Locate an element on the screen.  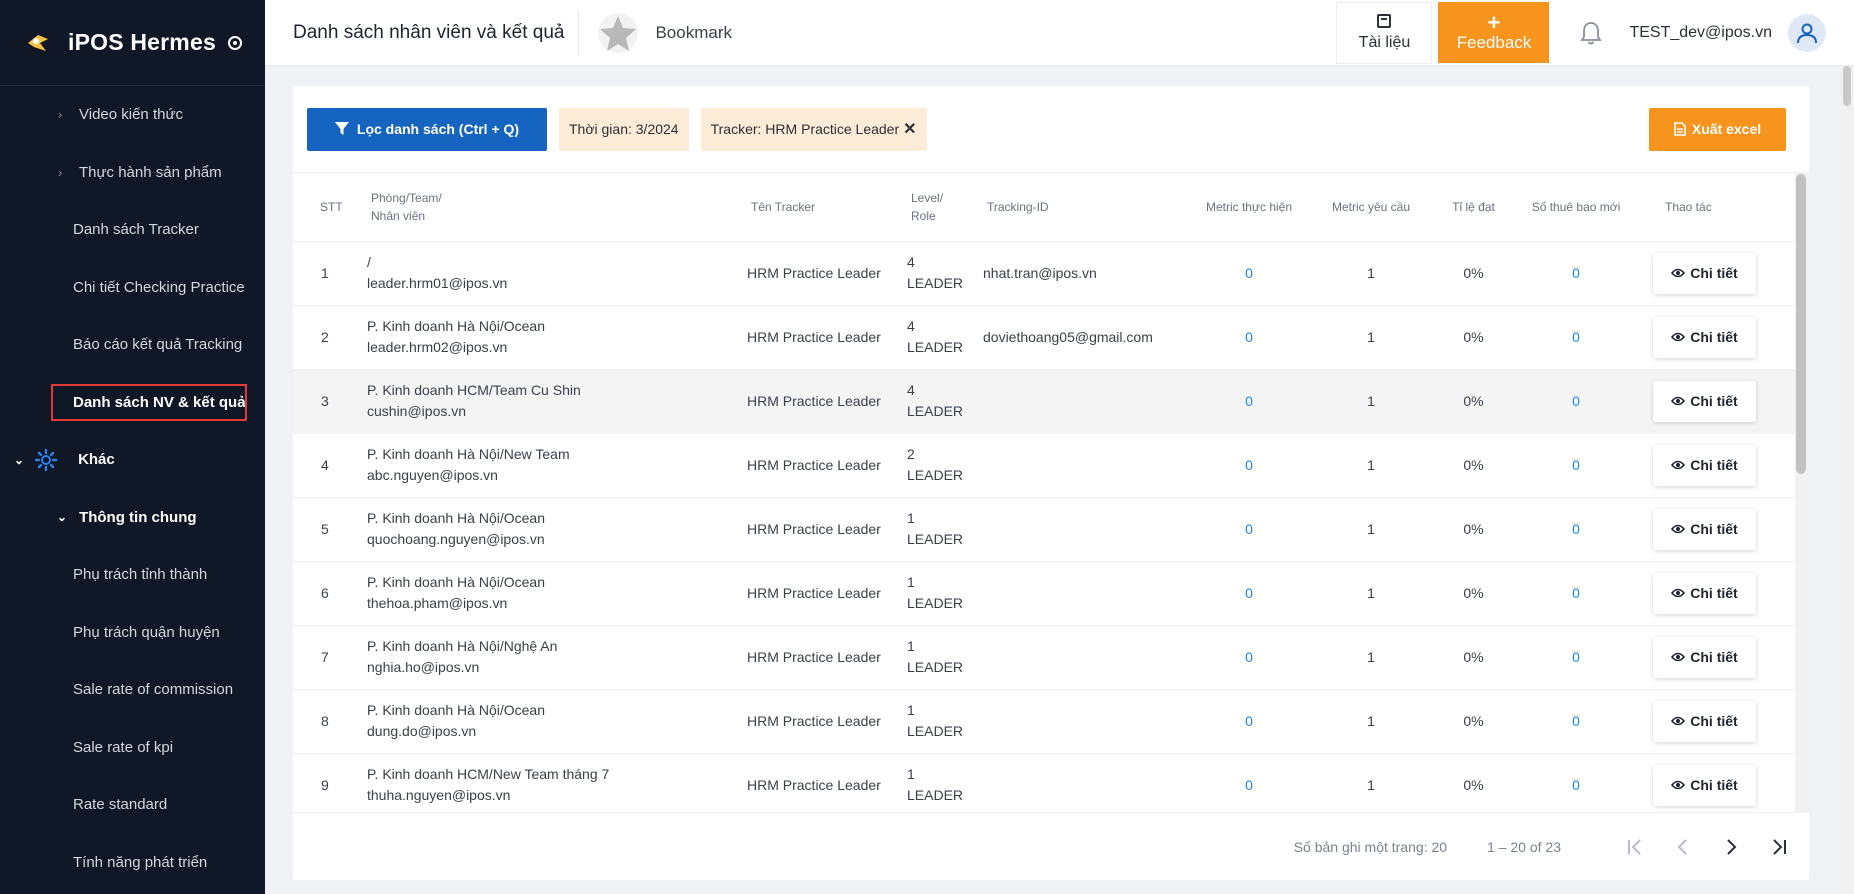
filter-button: Lọc danh sách (Ctrl + Q) is located at coordinates (427, 129).